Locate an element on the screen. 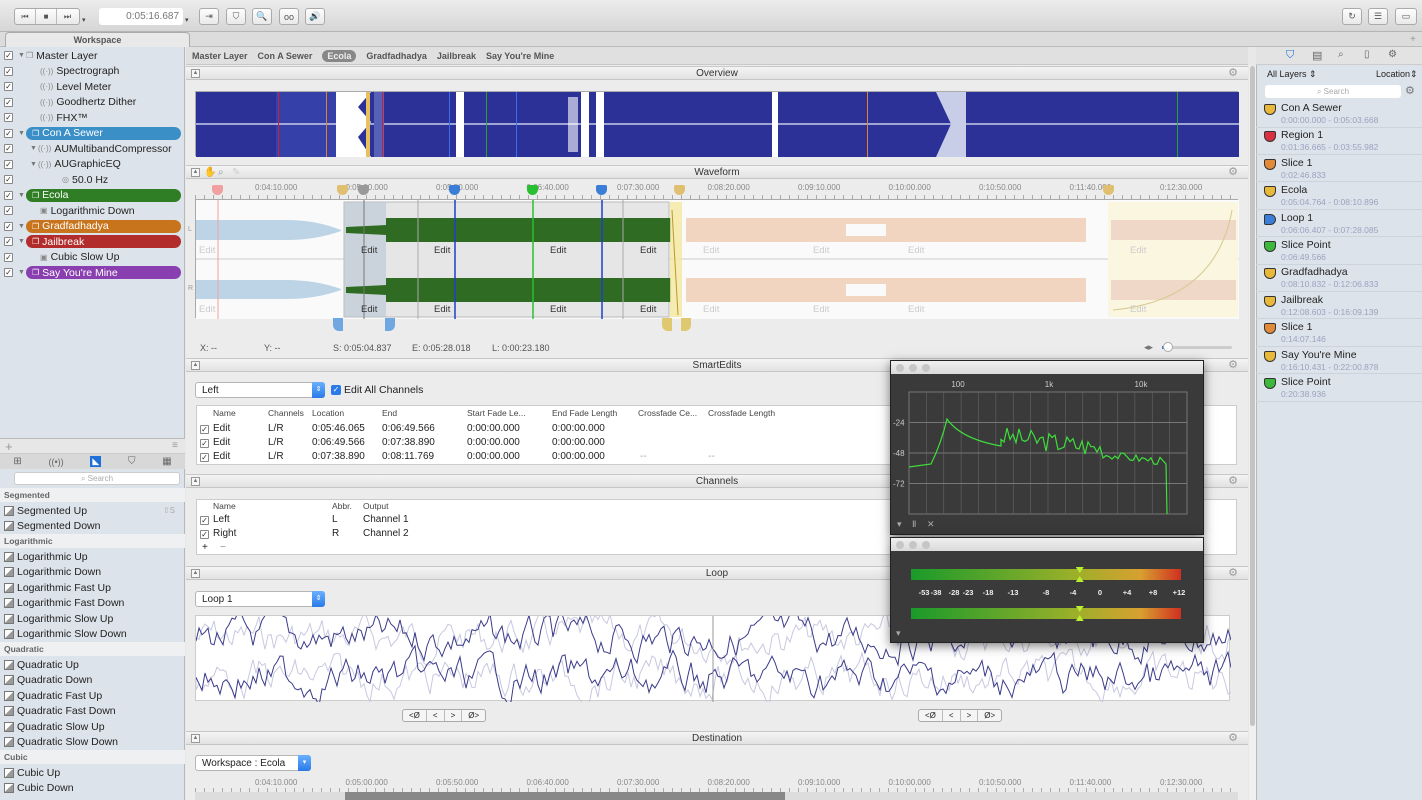 The image size is (1422, 800). sidebar-menu-icon: ≡ is located at coordinates (175, 445).